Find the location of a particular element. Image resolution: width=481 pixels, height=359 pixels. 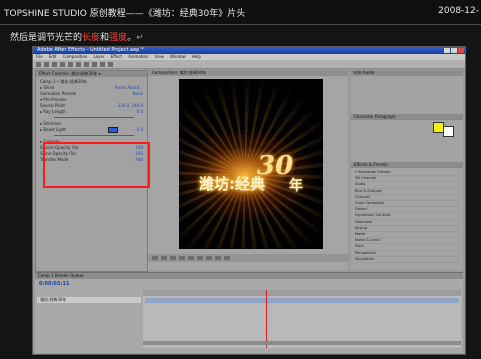

effects-presets-tab: Effects & Presets is located at coordinates (407, 165).